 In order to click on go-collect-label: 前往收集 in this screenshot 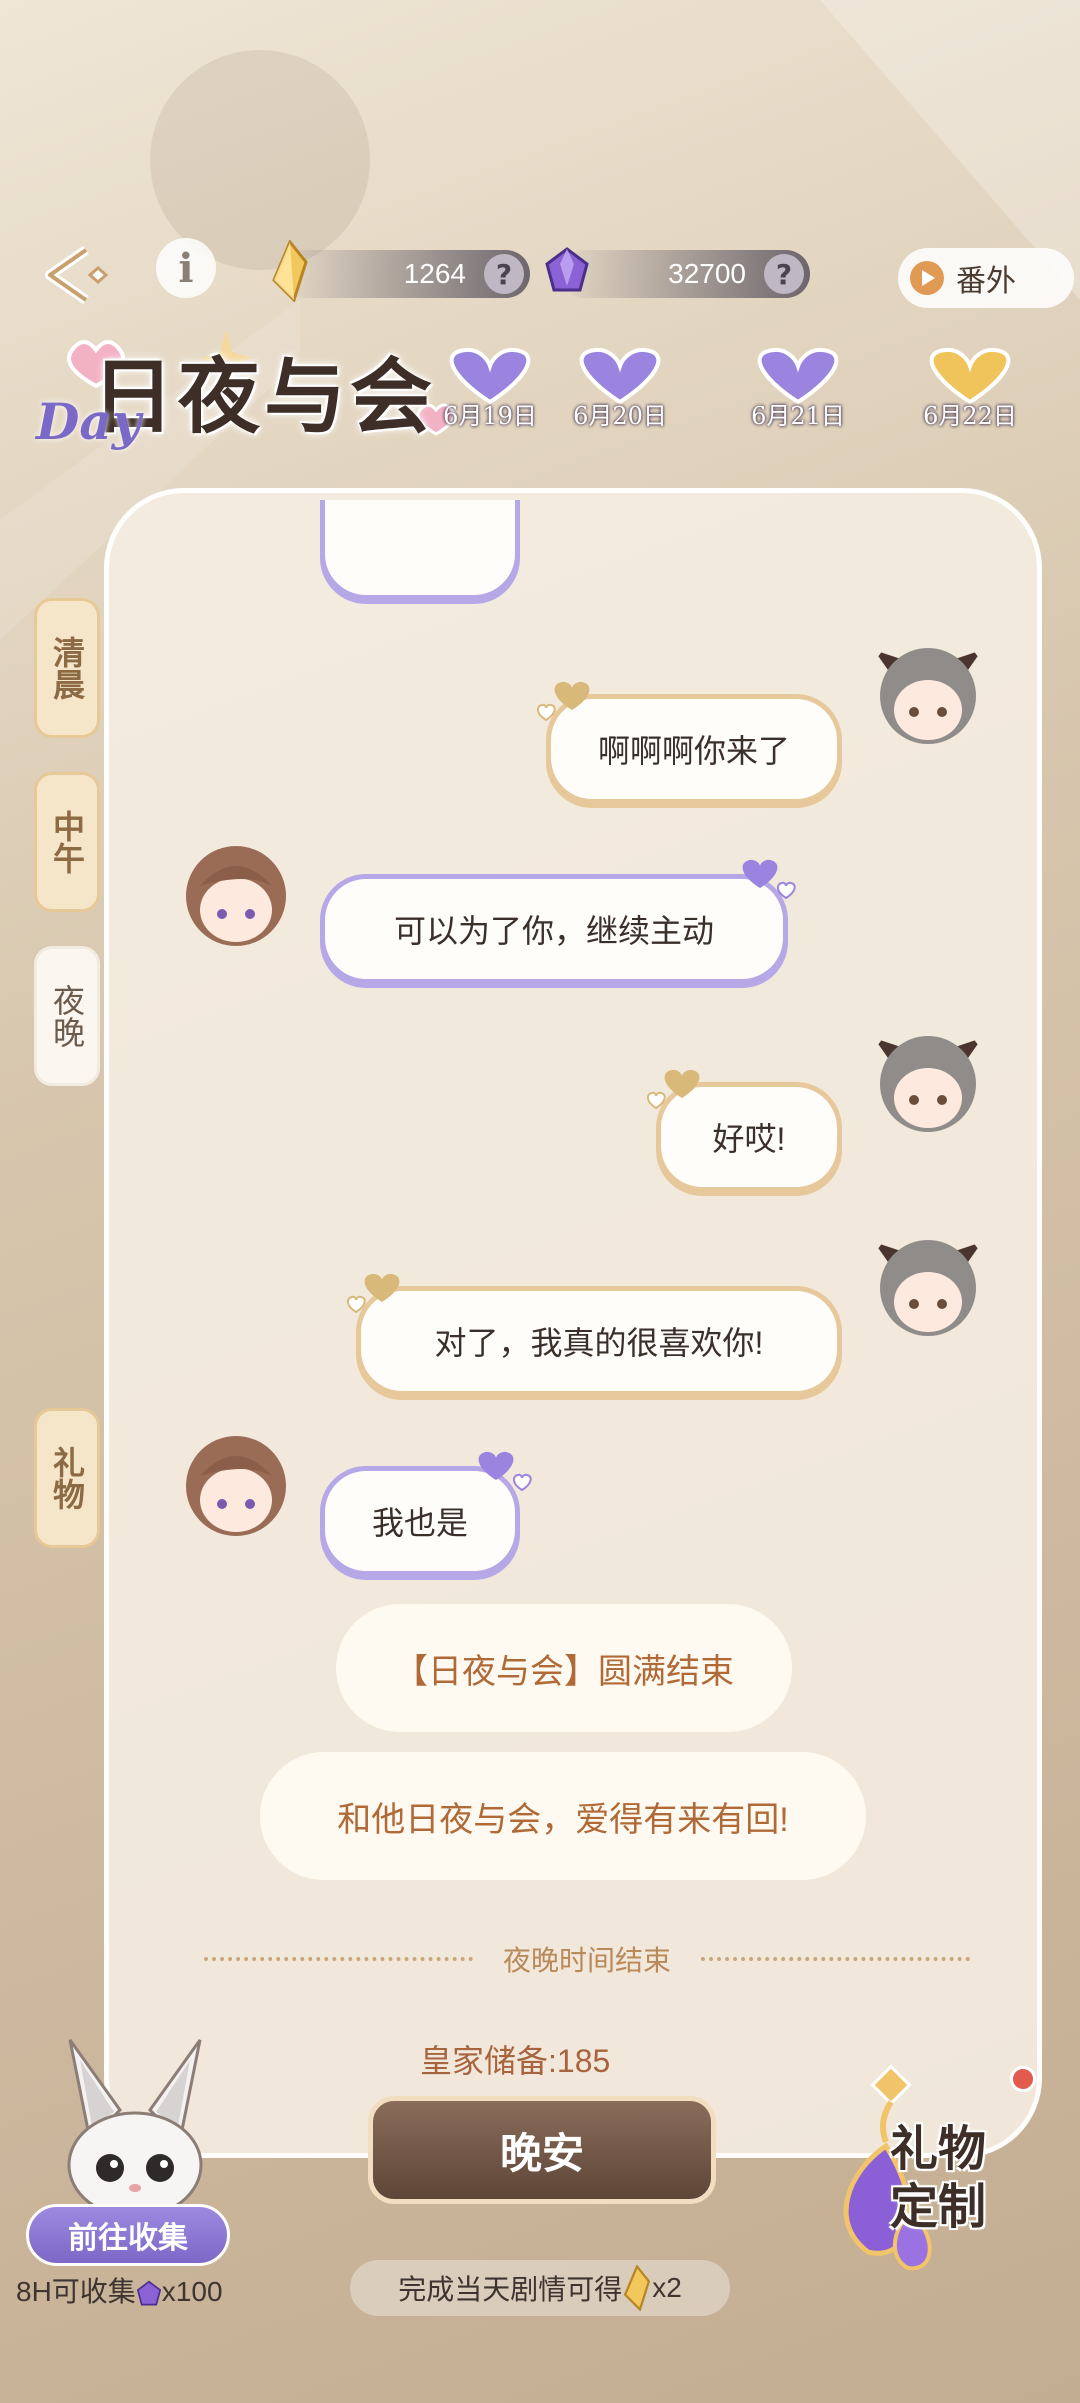, I will do `click(128, 2238)`.